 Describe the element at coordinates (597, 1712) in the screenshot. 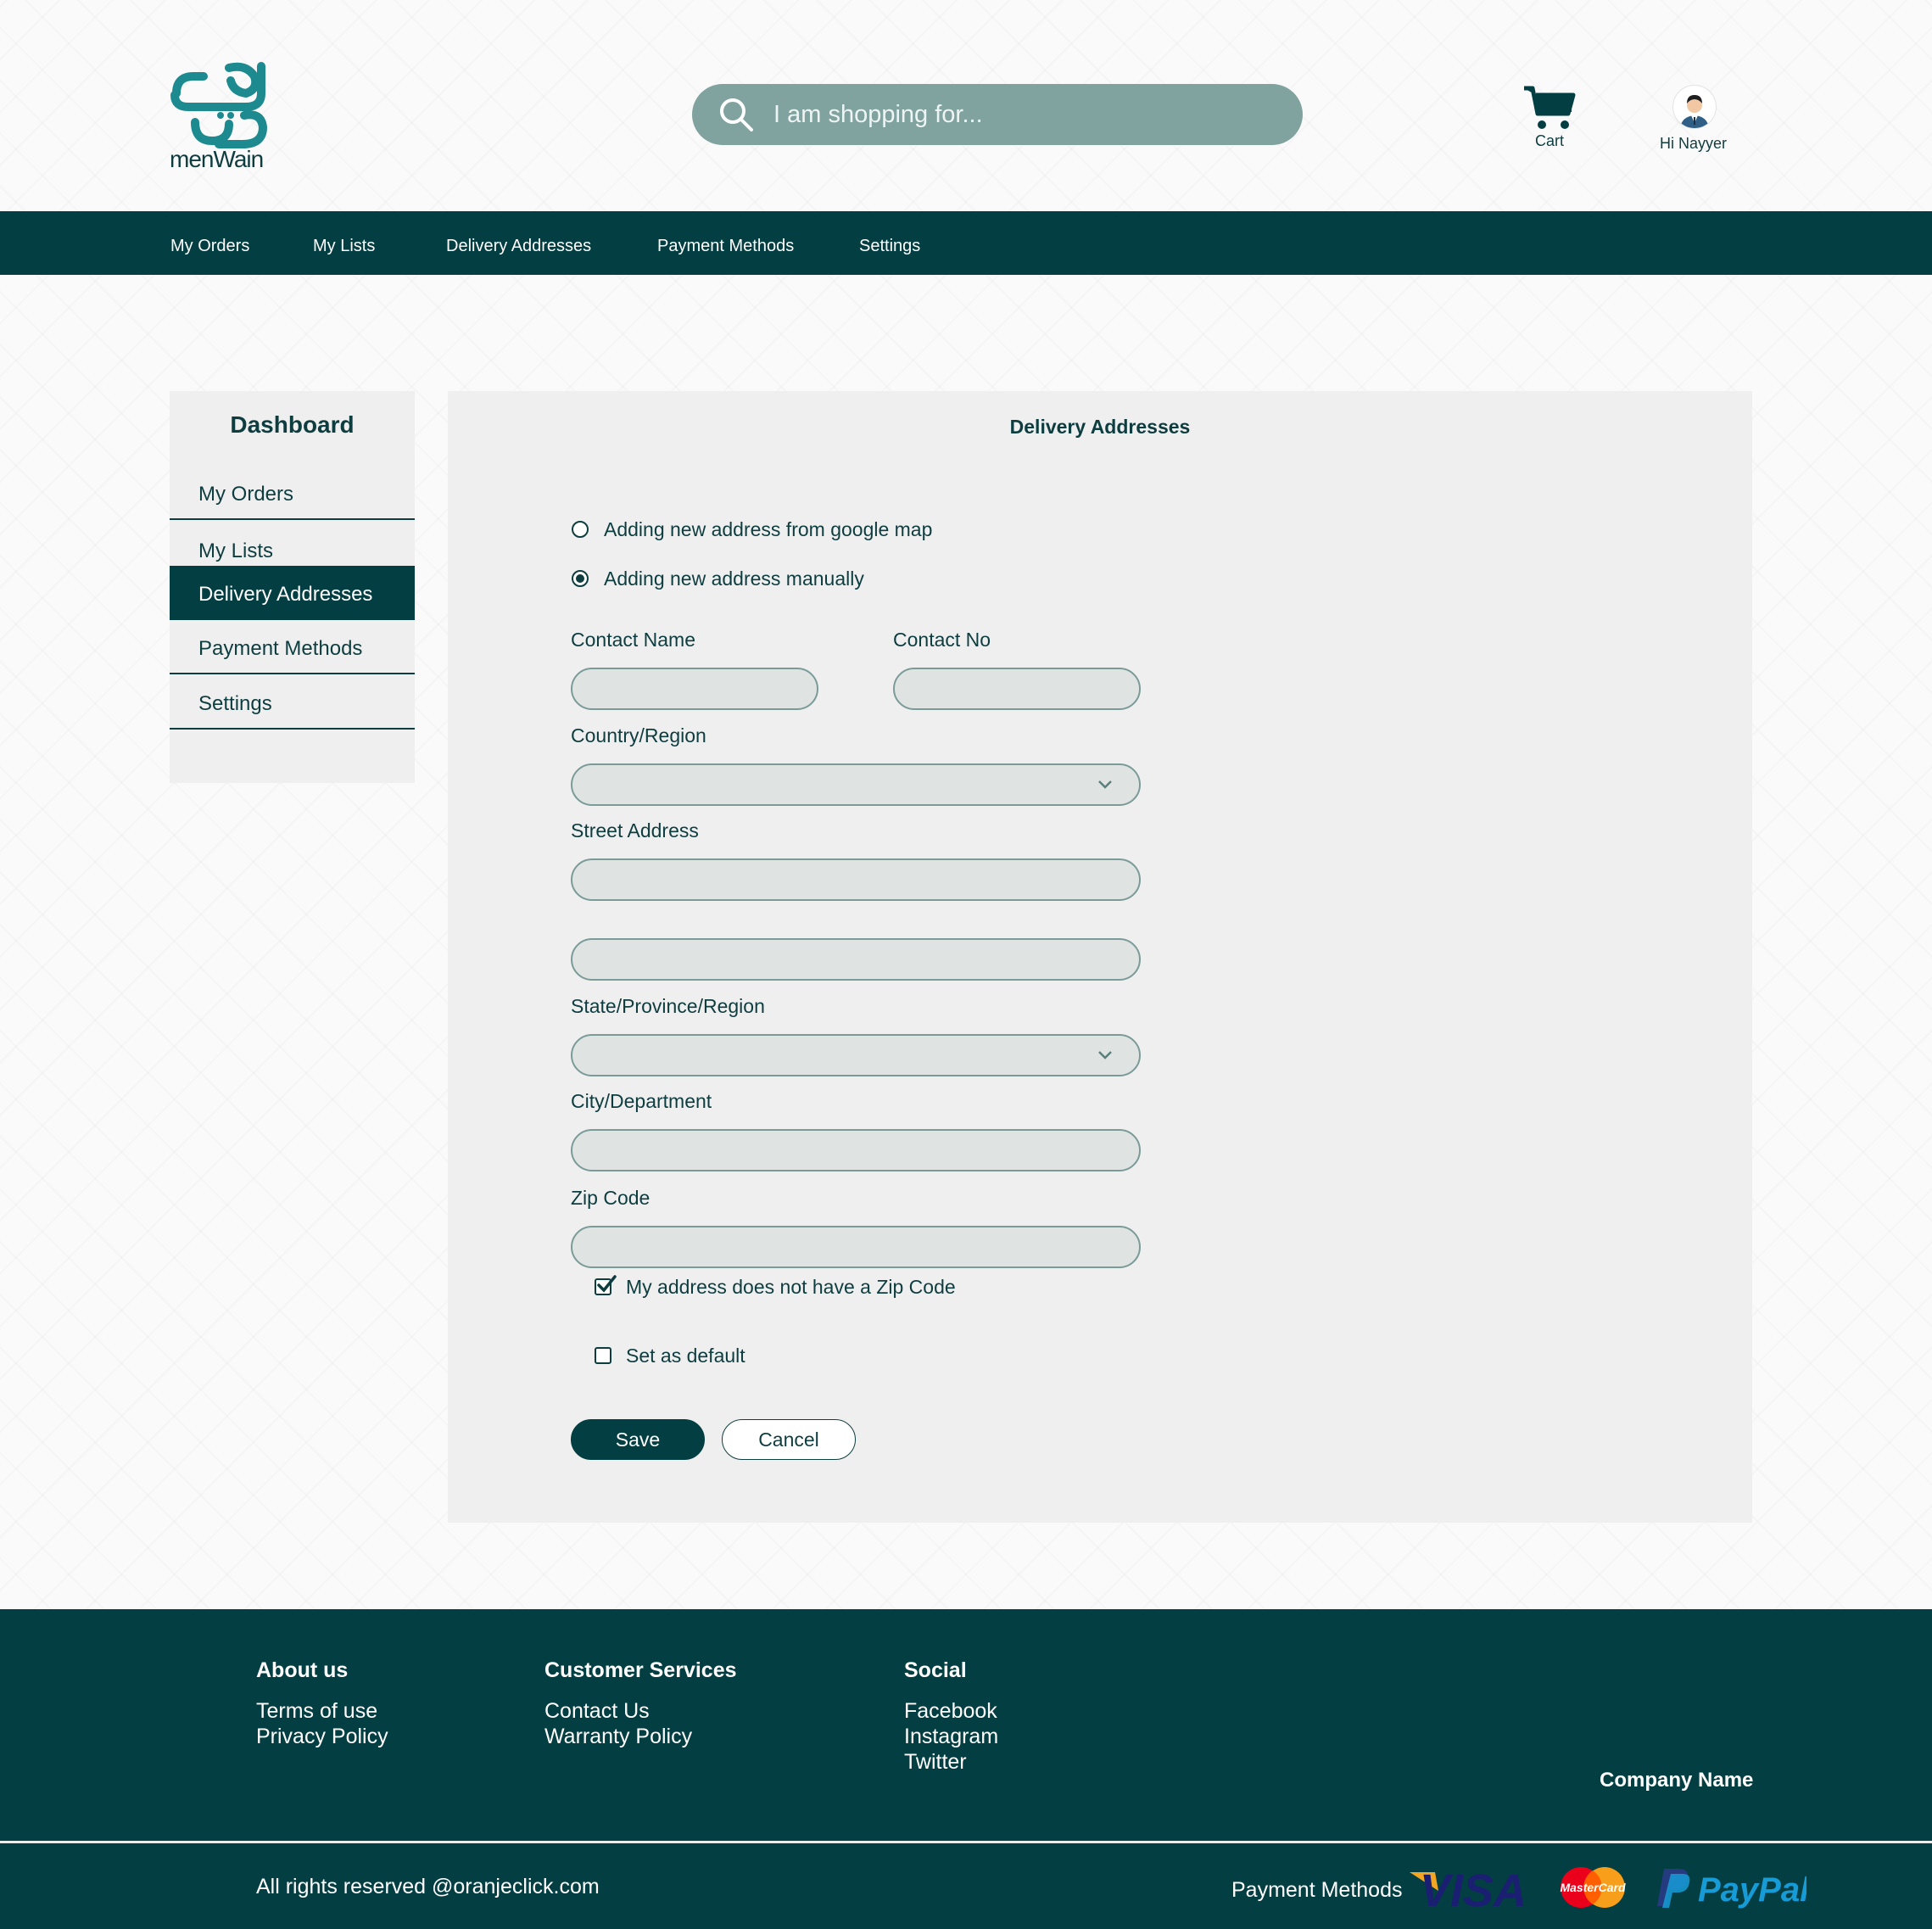

I see `footer-link-contact: Contact Us` at that location.